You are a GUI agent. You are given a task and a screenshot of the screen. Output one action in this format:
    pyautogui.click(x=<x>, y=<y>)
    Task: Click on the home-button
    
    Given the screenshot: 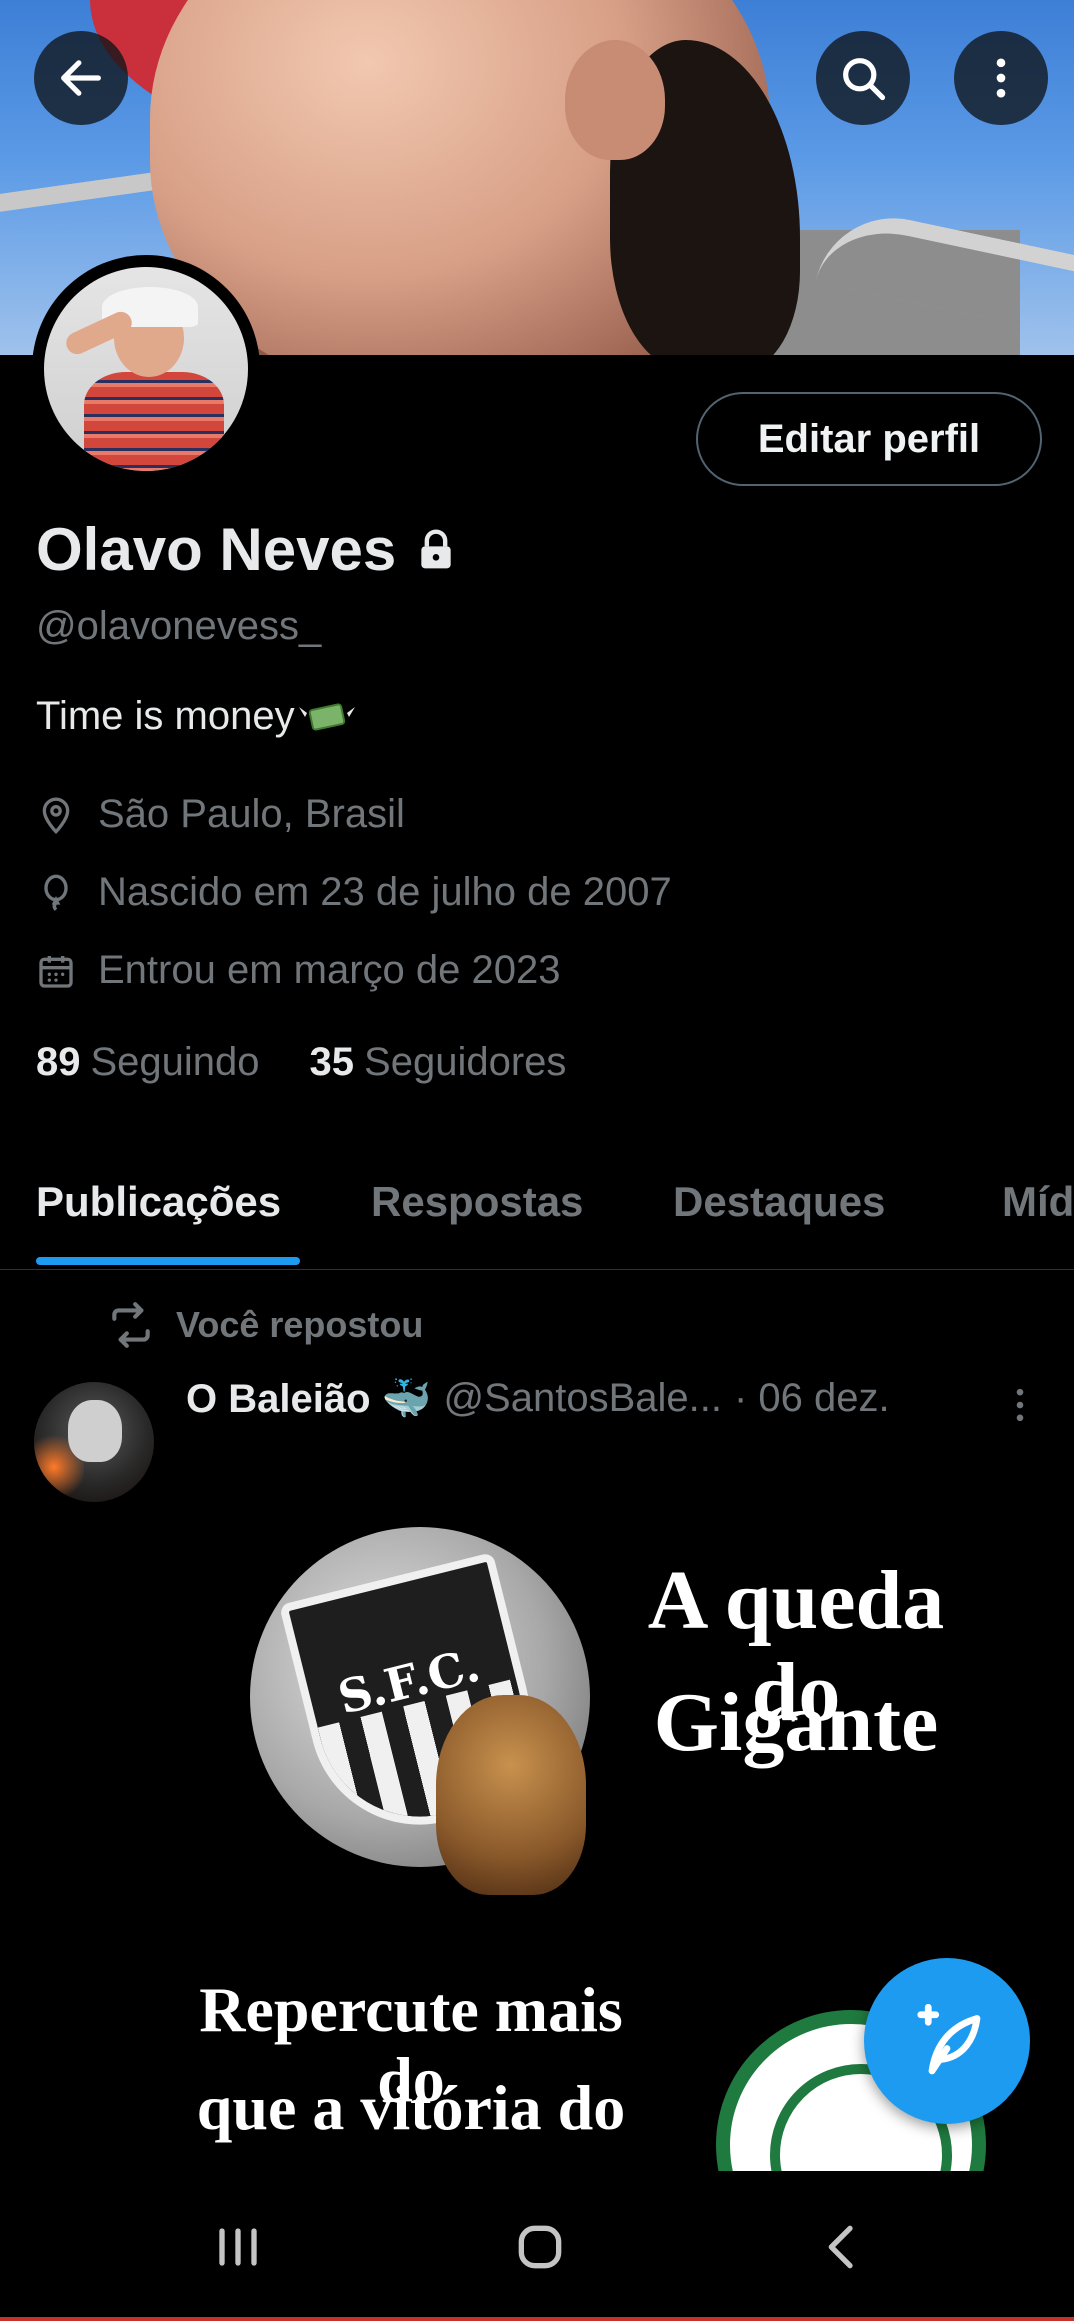 What is the action you would take?
    pyautogui.click(x=540, y=2247)
    